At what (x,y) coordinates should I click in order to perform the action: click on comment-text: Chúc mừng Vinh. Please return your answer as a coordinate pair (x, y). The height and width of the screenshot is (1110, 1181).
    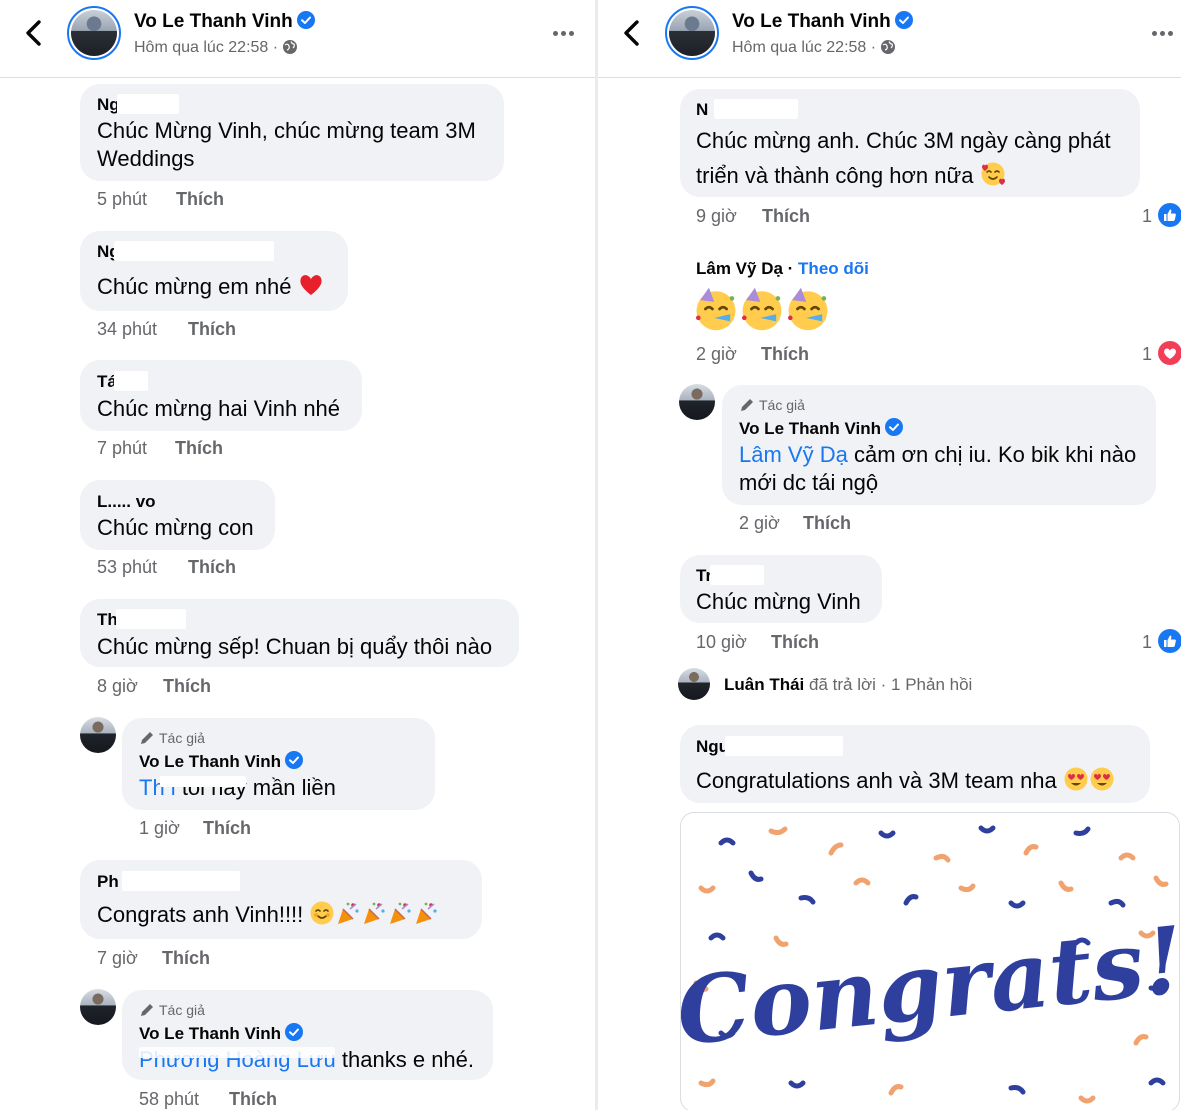
    Looking at the image, I should click on (778, 601).